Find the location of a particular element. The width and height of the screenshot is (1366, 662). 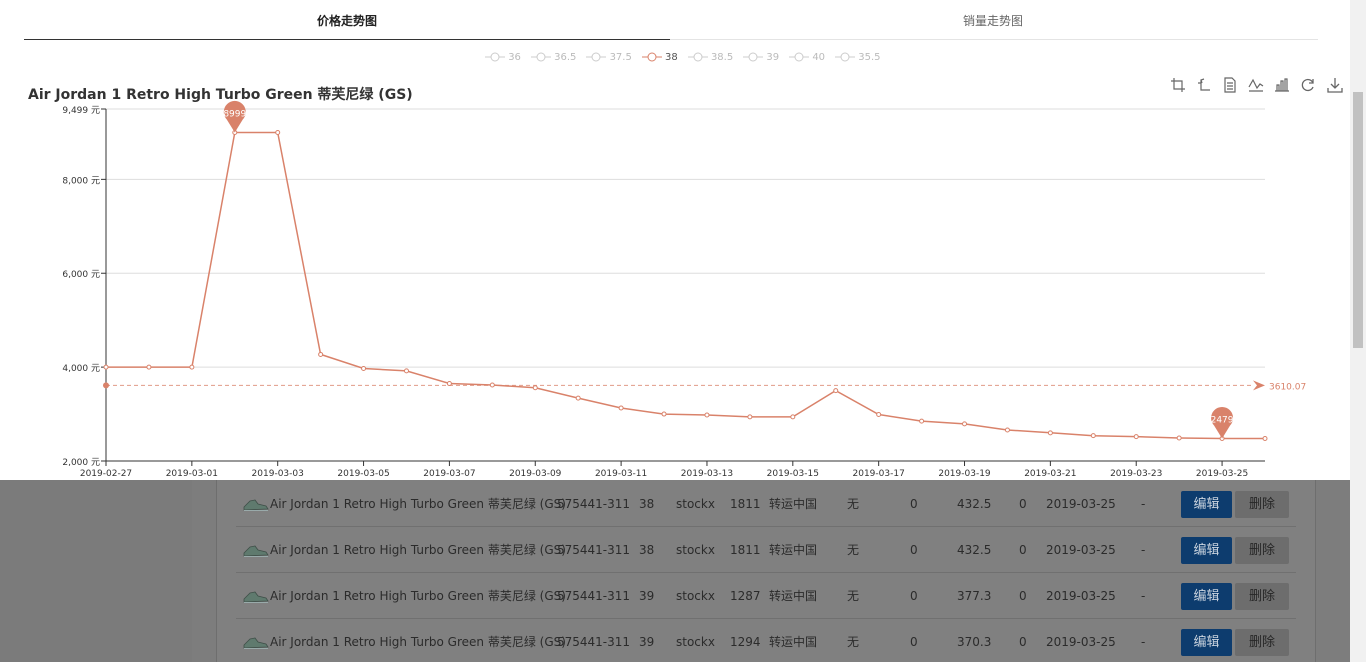

y-tick-label: 6,000 元 is located at coordinates (81, 275).